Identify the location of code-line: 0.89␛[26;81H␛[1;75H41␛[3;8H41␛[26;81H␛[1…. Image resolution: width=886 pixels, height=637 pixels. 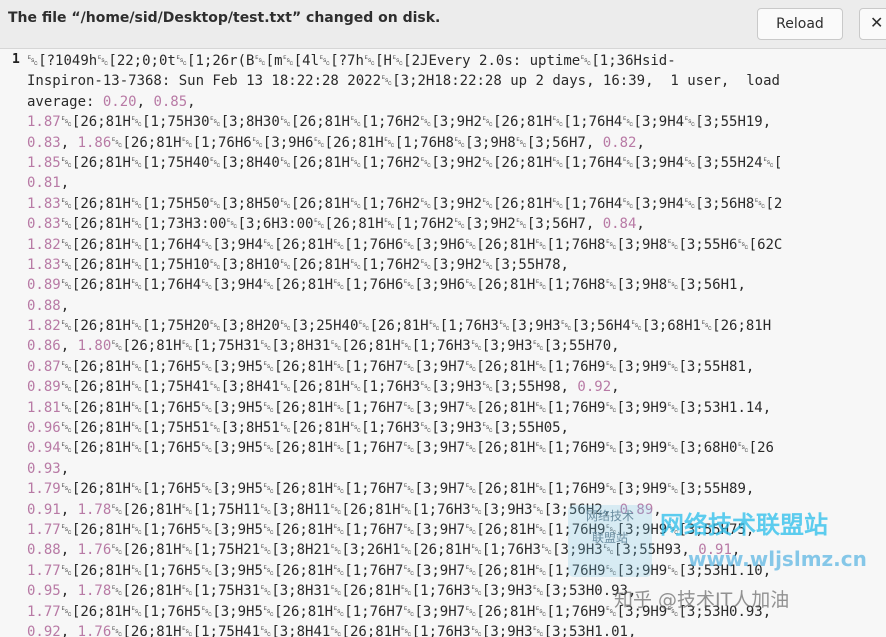
(323, 387).